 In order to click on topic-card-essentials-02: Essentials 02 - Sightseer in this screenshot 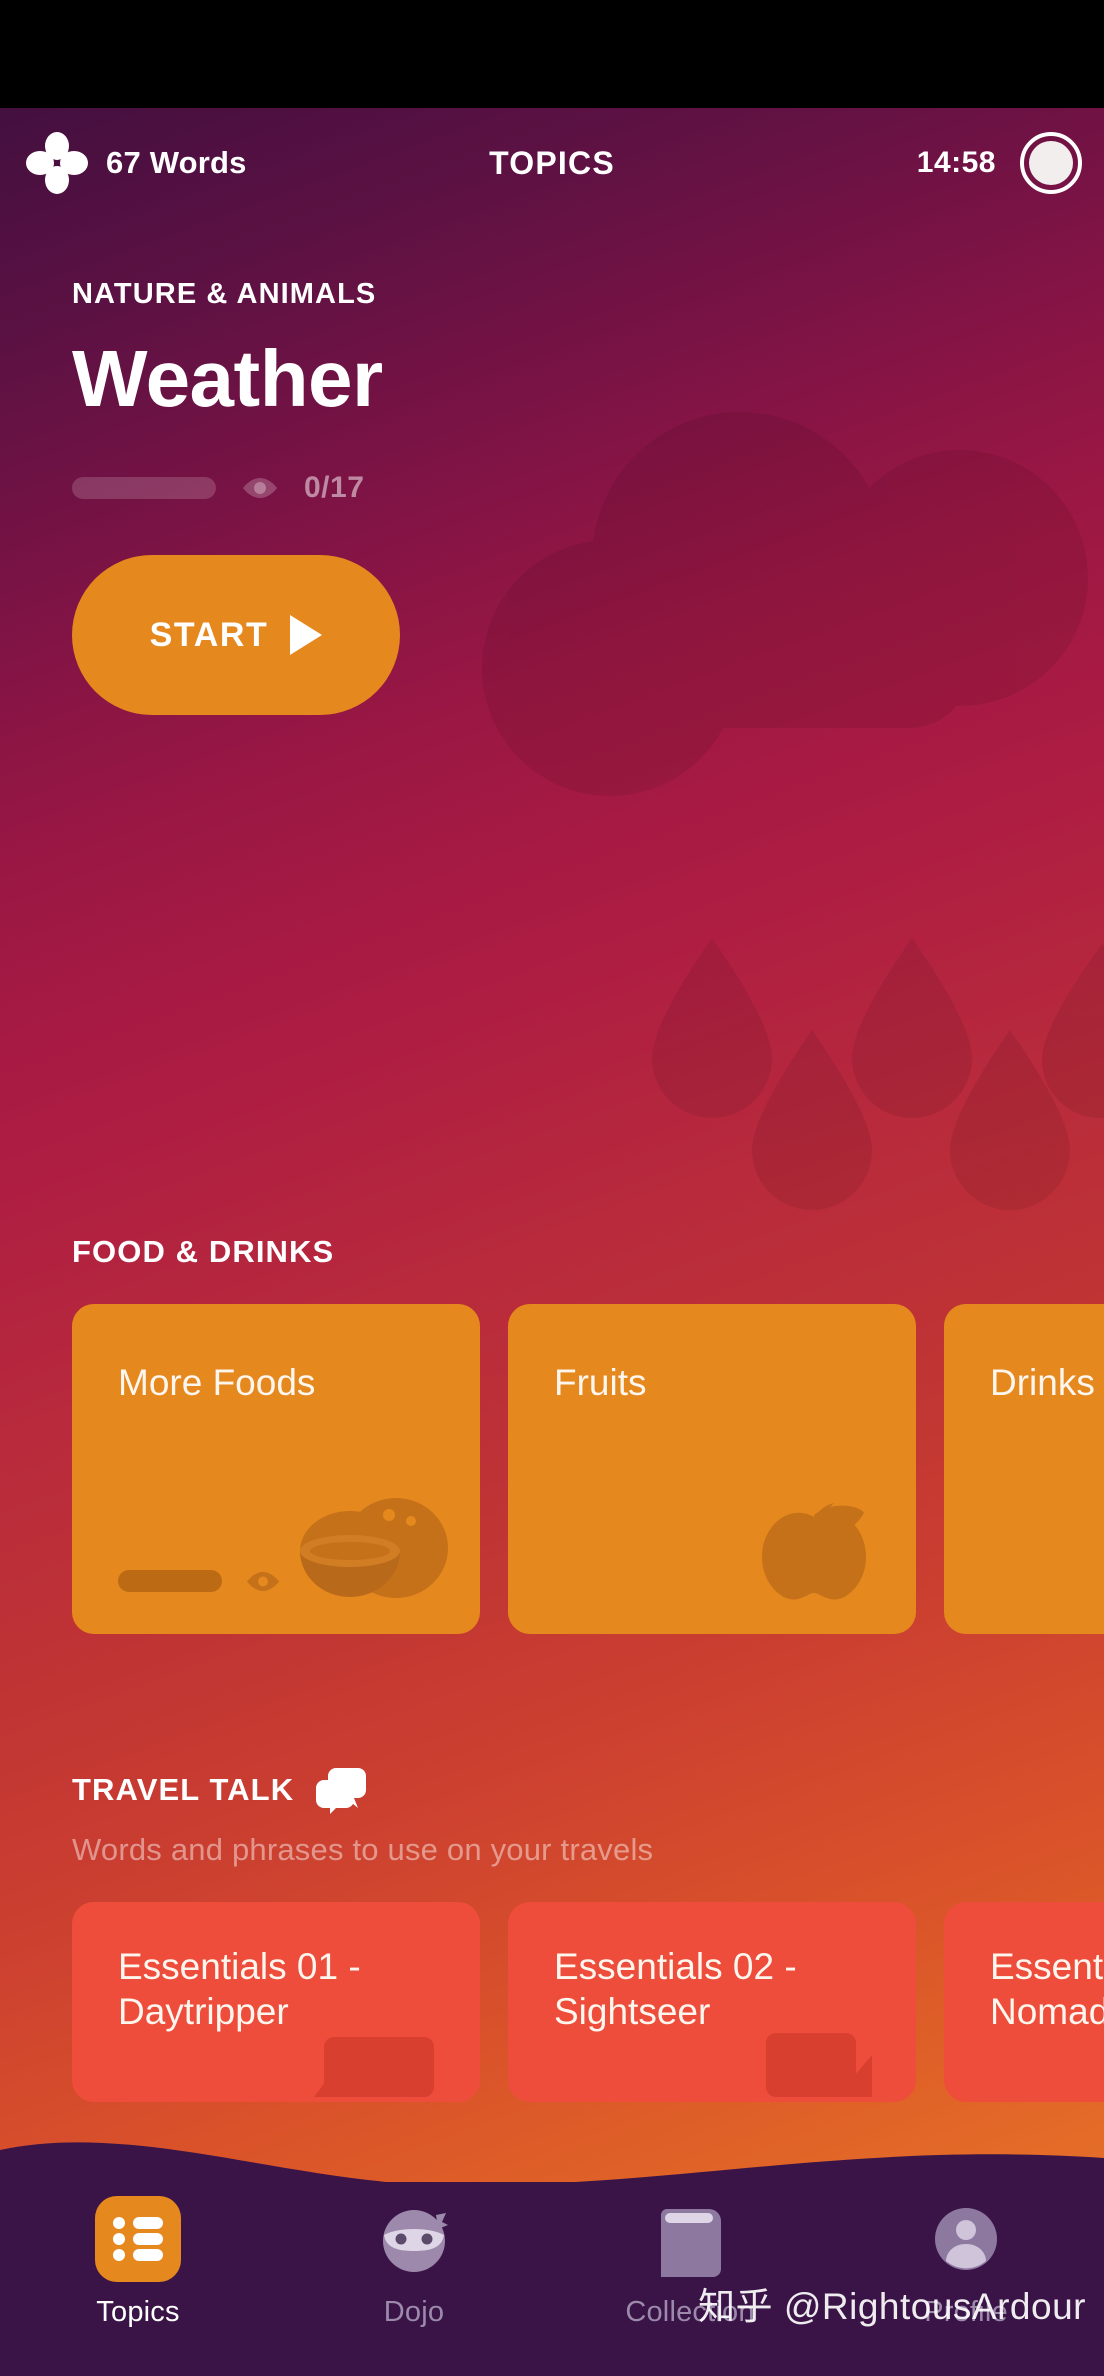, I will do `click(712, 2002)`.